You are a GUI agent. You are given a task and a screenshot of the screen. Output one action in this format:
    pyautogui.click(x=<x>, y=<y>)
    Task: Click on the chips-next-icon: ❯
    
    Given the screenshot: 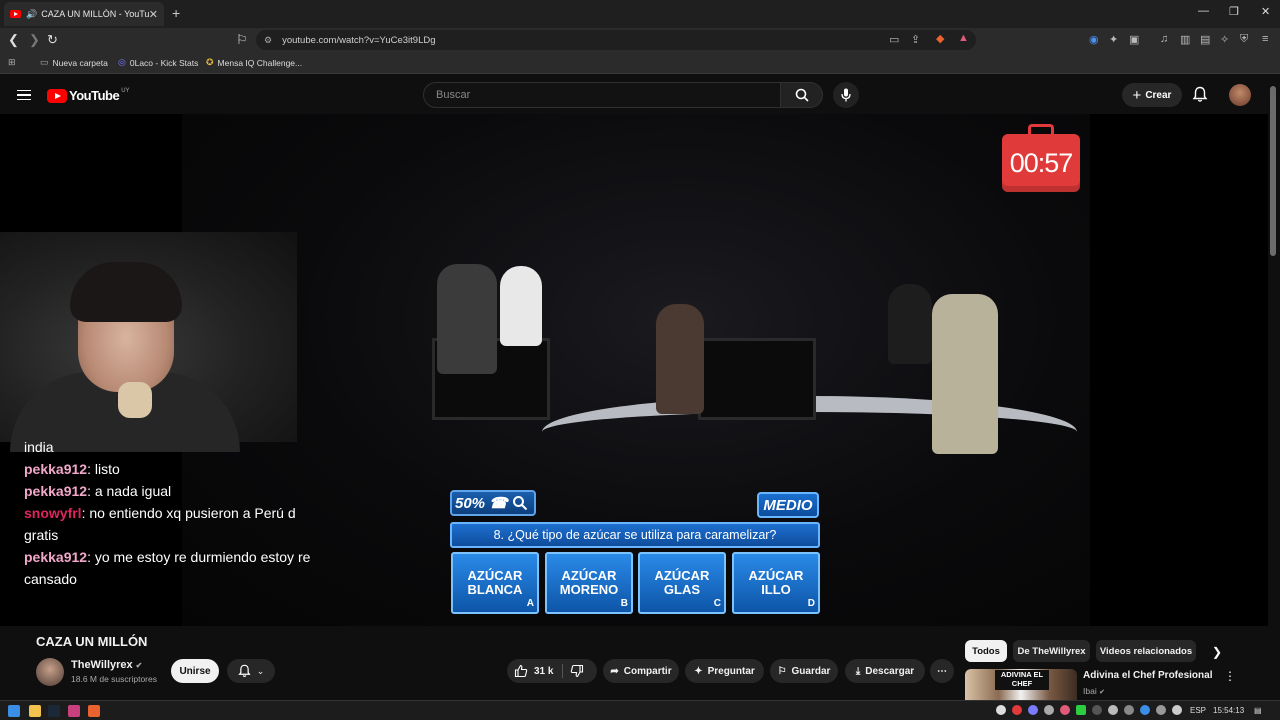 What is the action you would take?
    pyautogui.click(x=1217, y=652)
    